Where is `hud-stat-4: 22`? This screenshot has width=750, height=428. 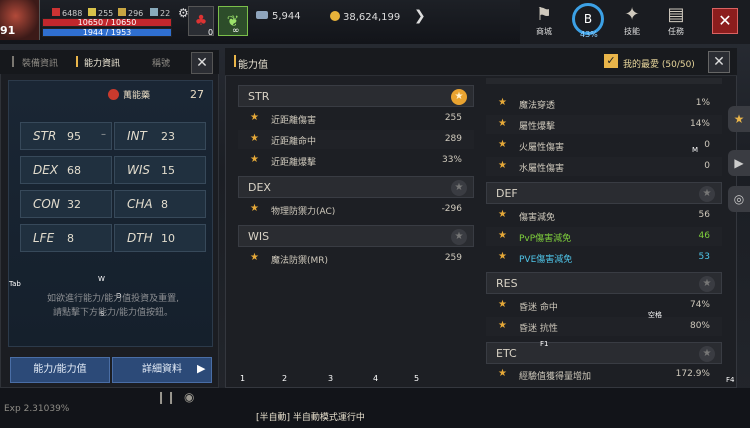 hud-stat-4: 22 is located at coordinates (160, 13).